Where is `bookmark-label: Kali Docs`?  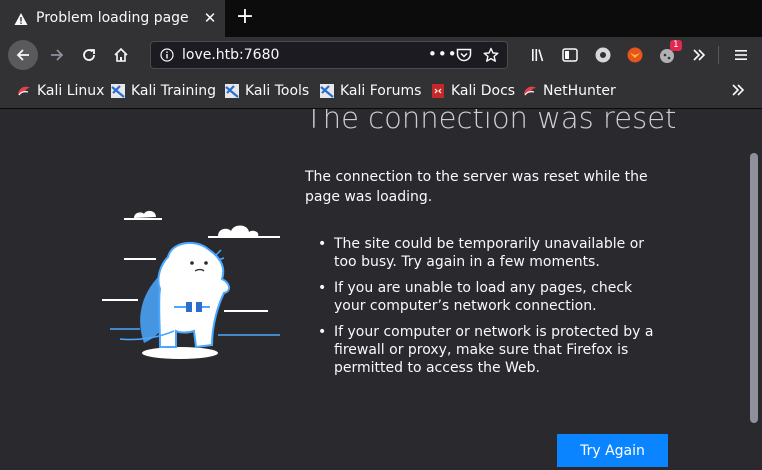 bookmark-label: Kali Docs is located at coordinates (483, 91).